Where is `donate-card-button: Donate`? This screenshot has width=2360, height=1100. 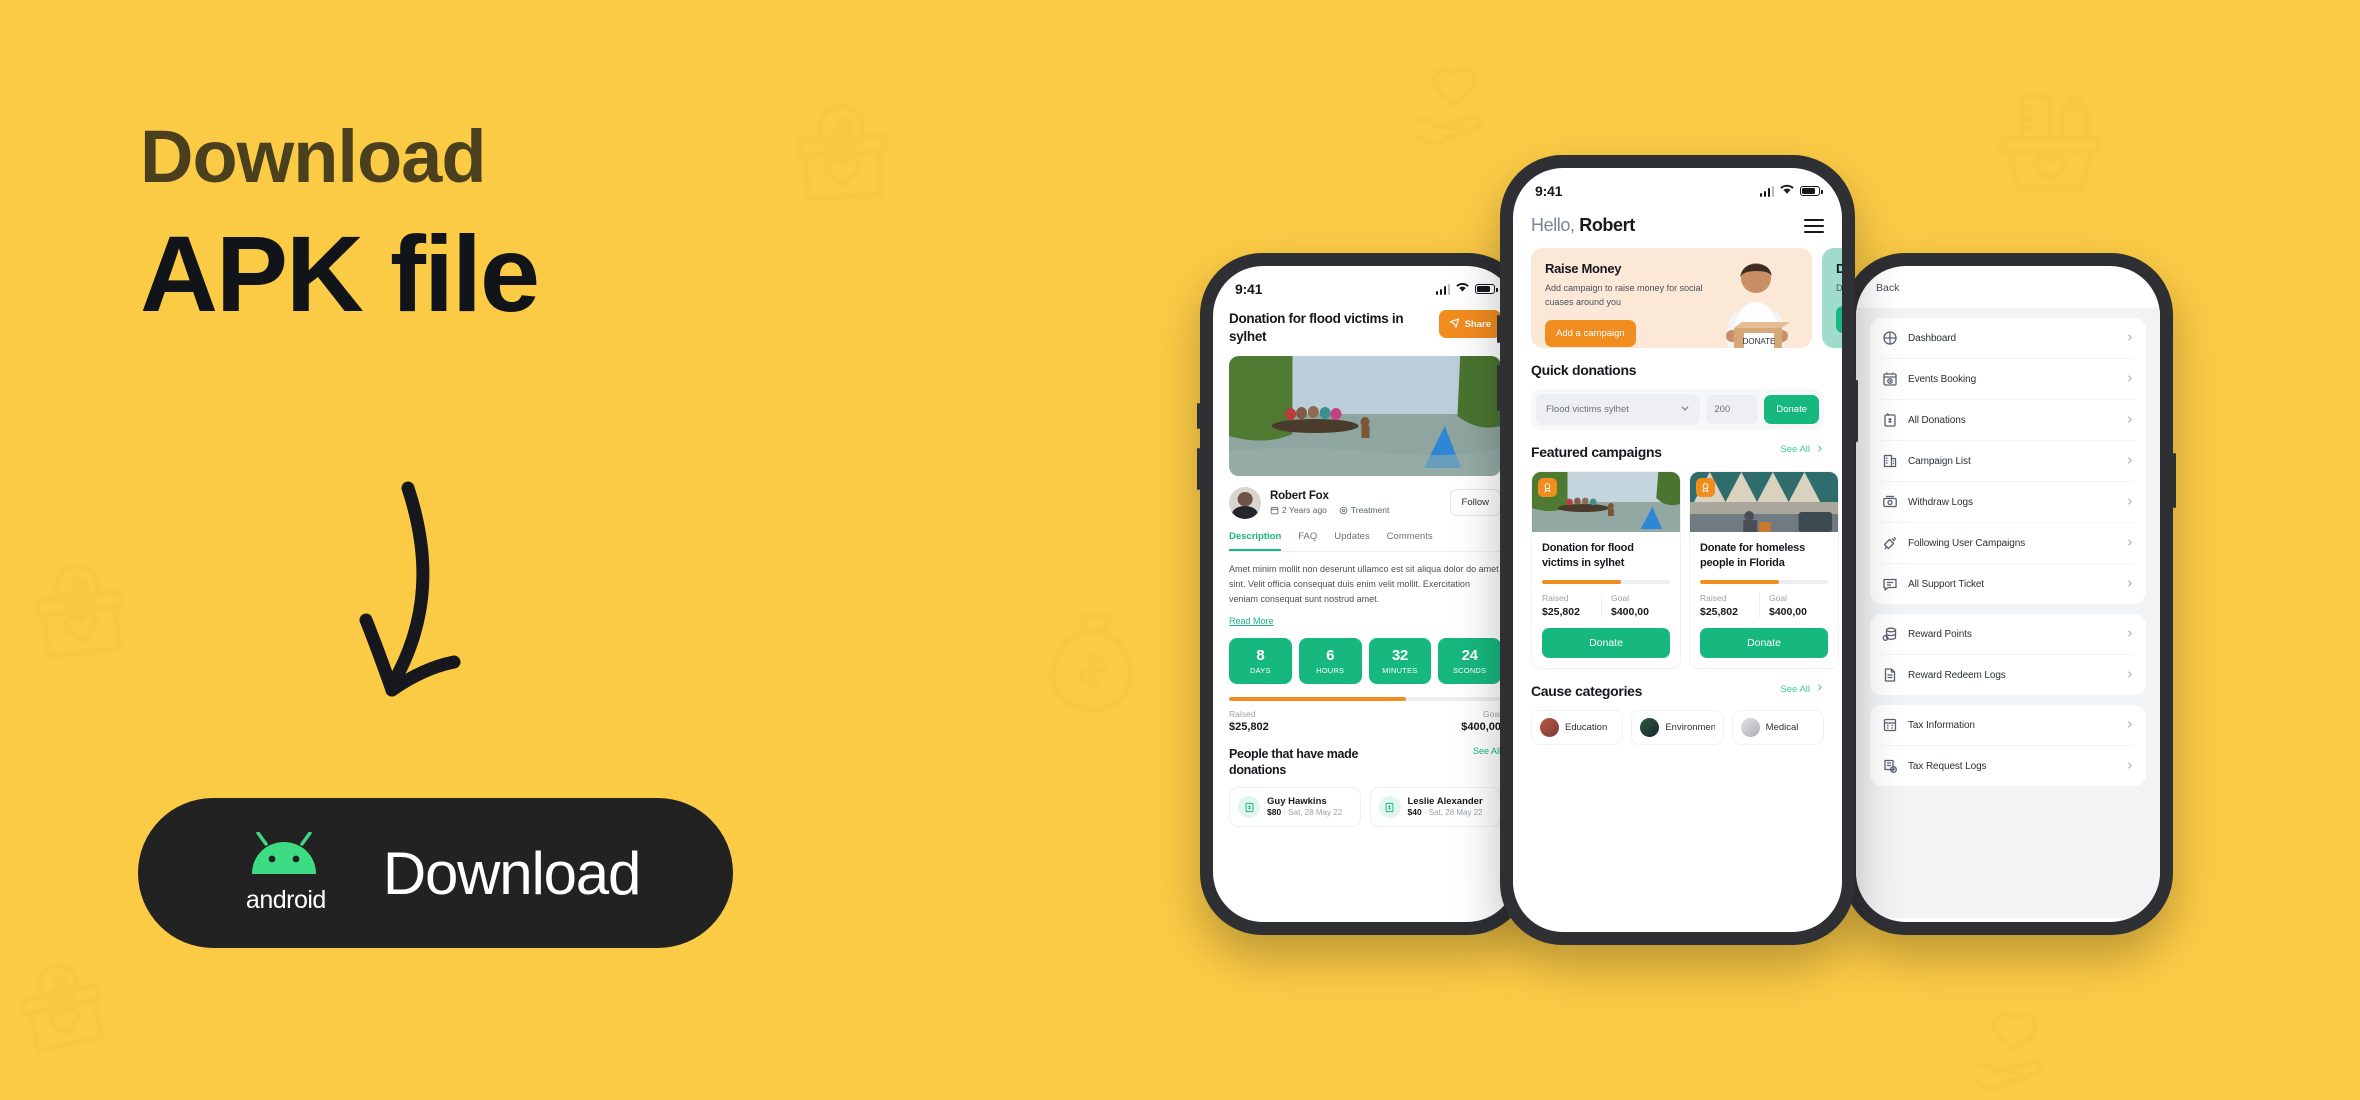
donate-card-button: Donate is located at coordinates (1839, 319).